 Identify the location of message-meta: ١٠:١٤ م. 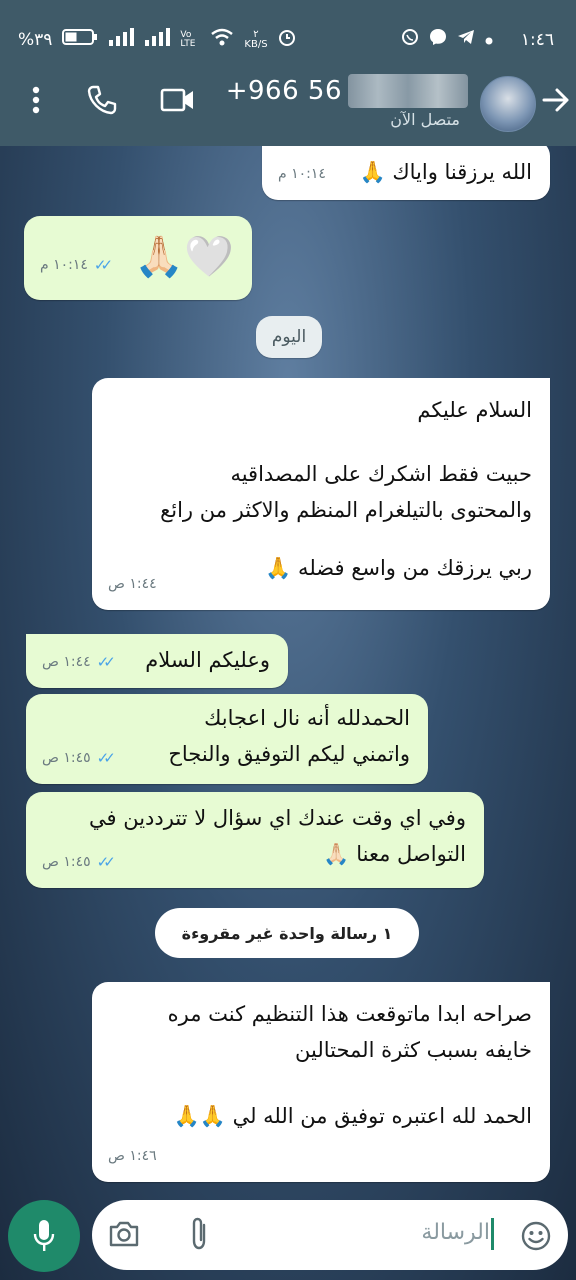
(302, 174).